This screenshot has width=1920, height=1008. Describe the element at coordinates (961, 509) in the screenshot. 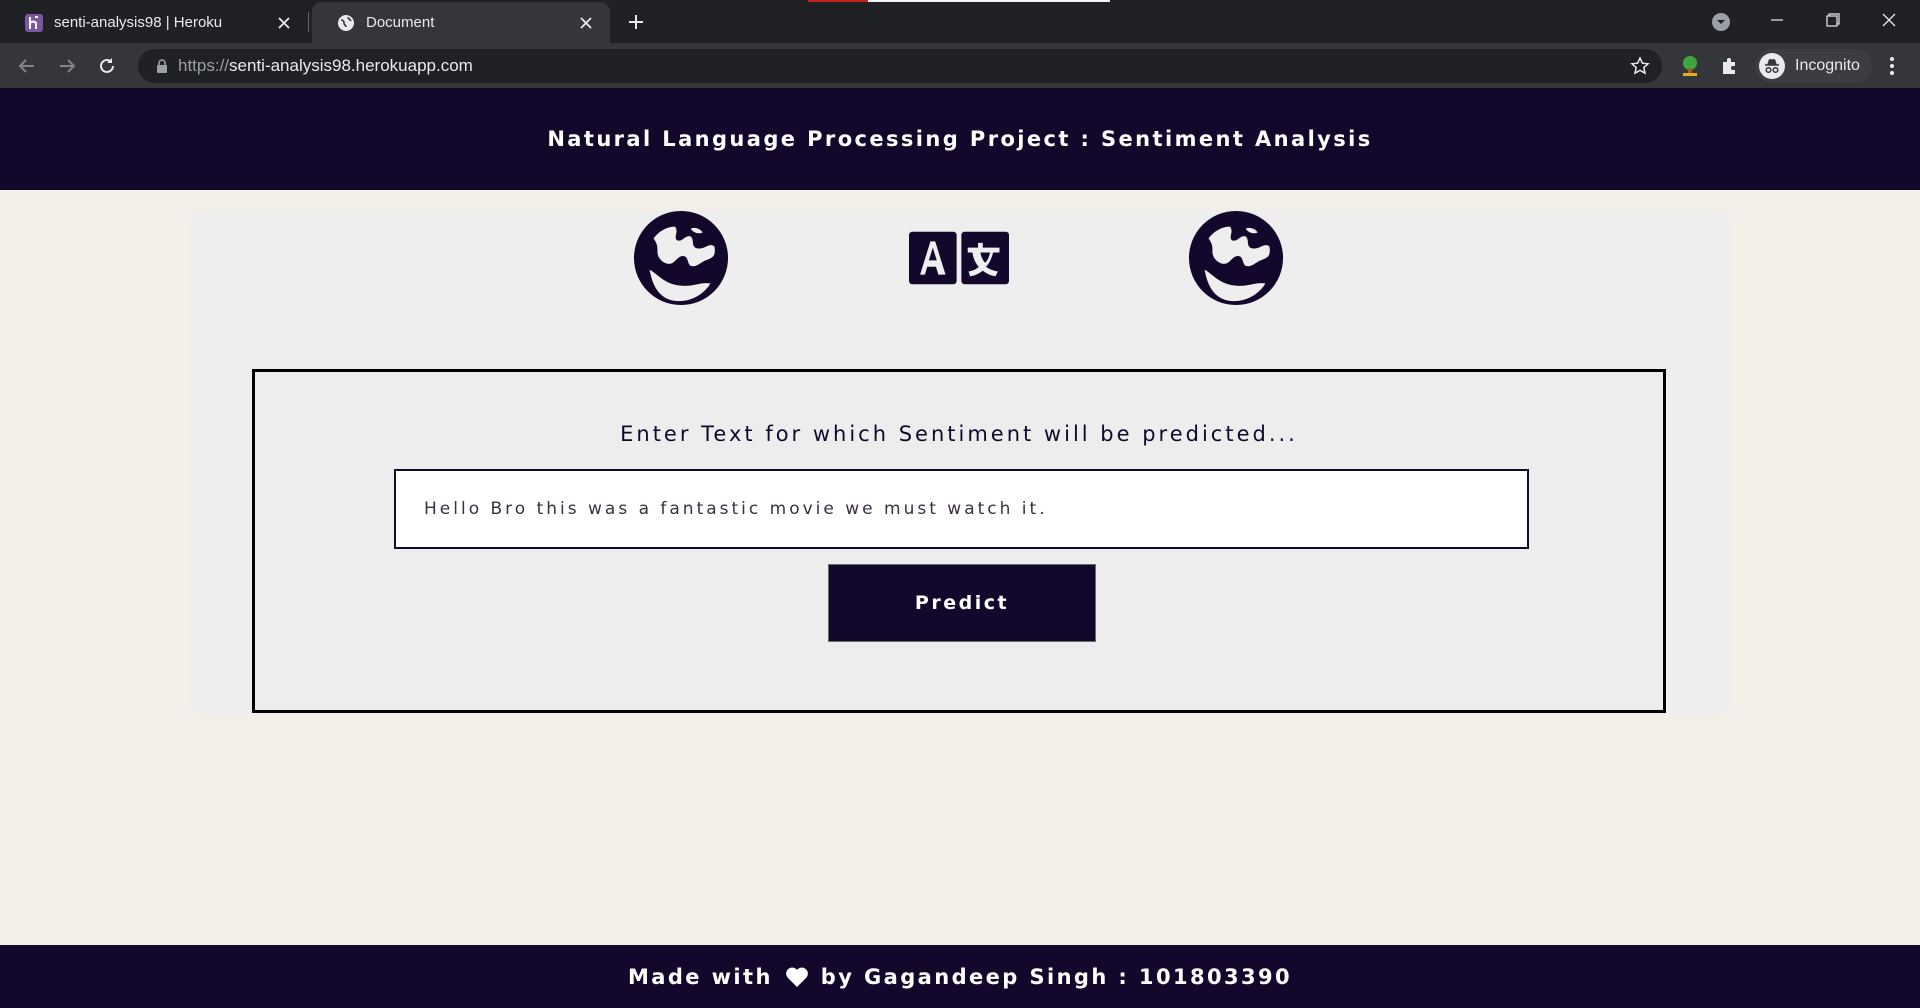

I see `sentiment-text-input` at that location.